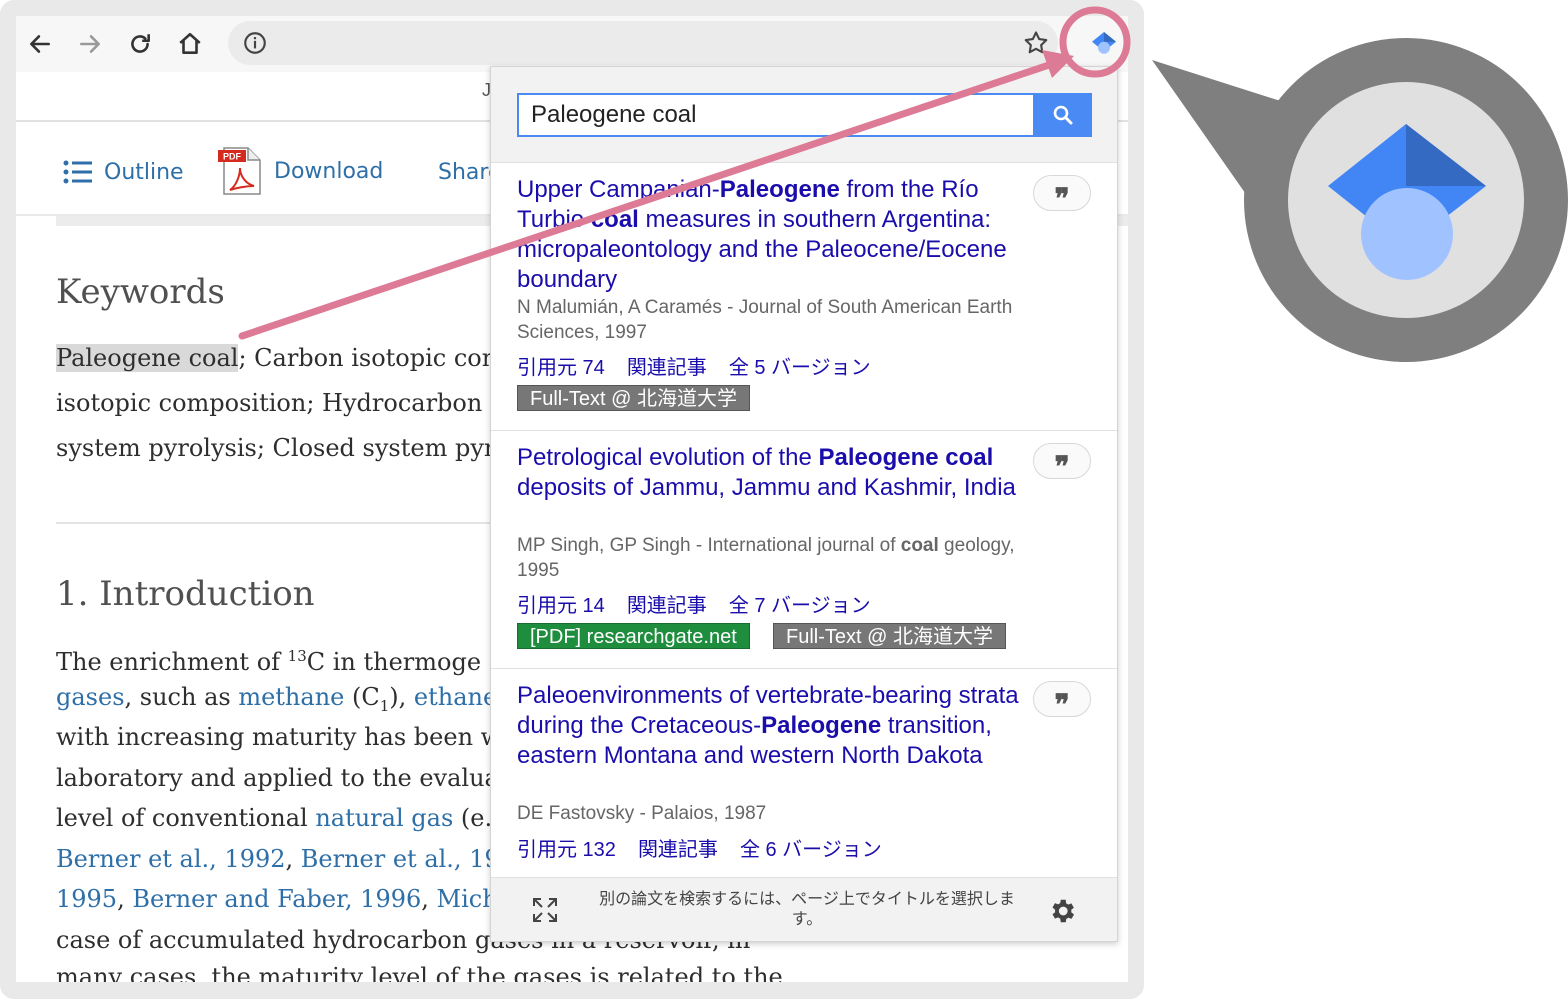  I want to click on reload-icon, so click(140, 43).